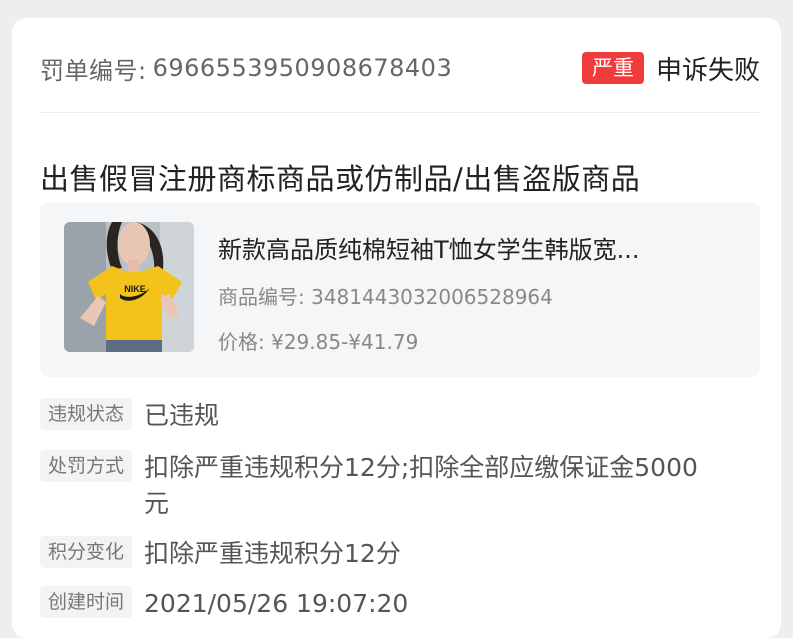  I want to click on detail-row-status: 违规状态 已违规, so click(372, 416).